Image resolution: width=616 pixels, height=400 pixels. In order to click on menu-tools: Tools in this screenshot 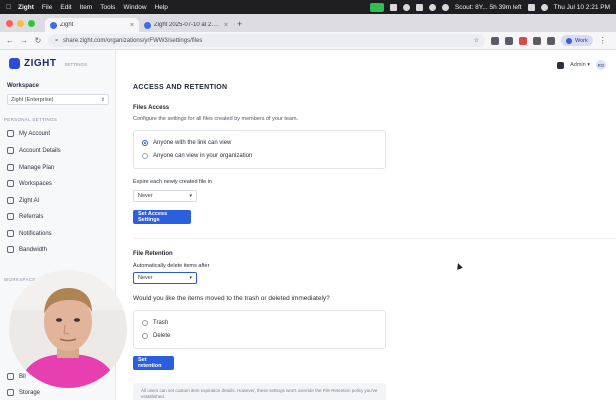, I will do `click(107, 7)`.